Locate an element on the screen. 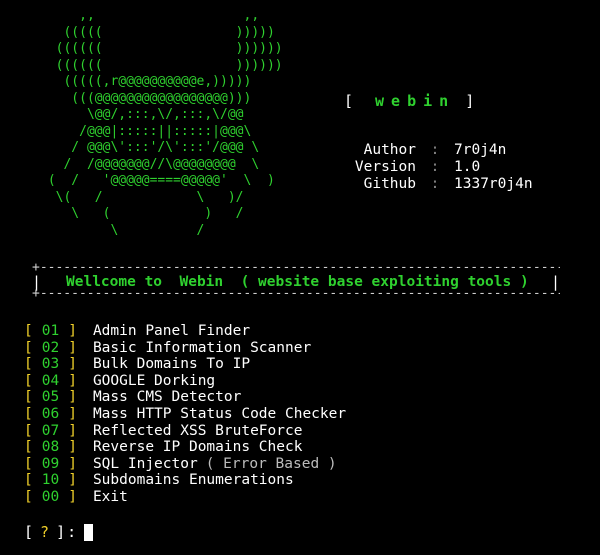 Image resolution: width=600 pixels, height=555 pixels. menu-item-label: Mass CMS Detector is located at coordinates (167, 397).